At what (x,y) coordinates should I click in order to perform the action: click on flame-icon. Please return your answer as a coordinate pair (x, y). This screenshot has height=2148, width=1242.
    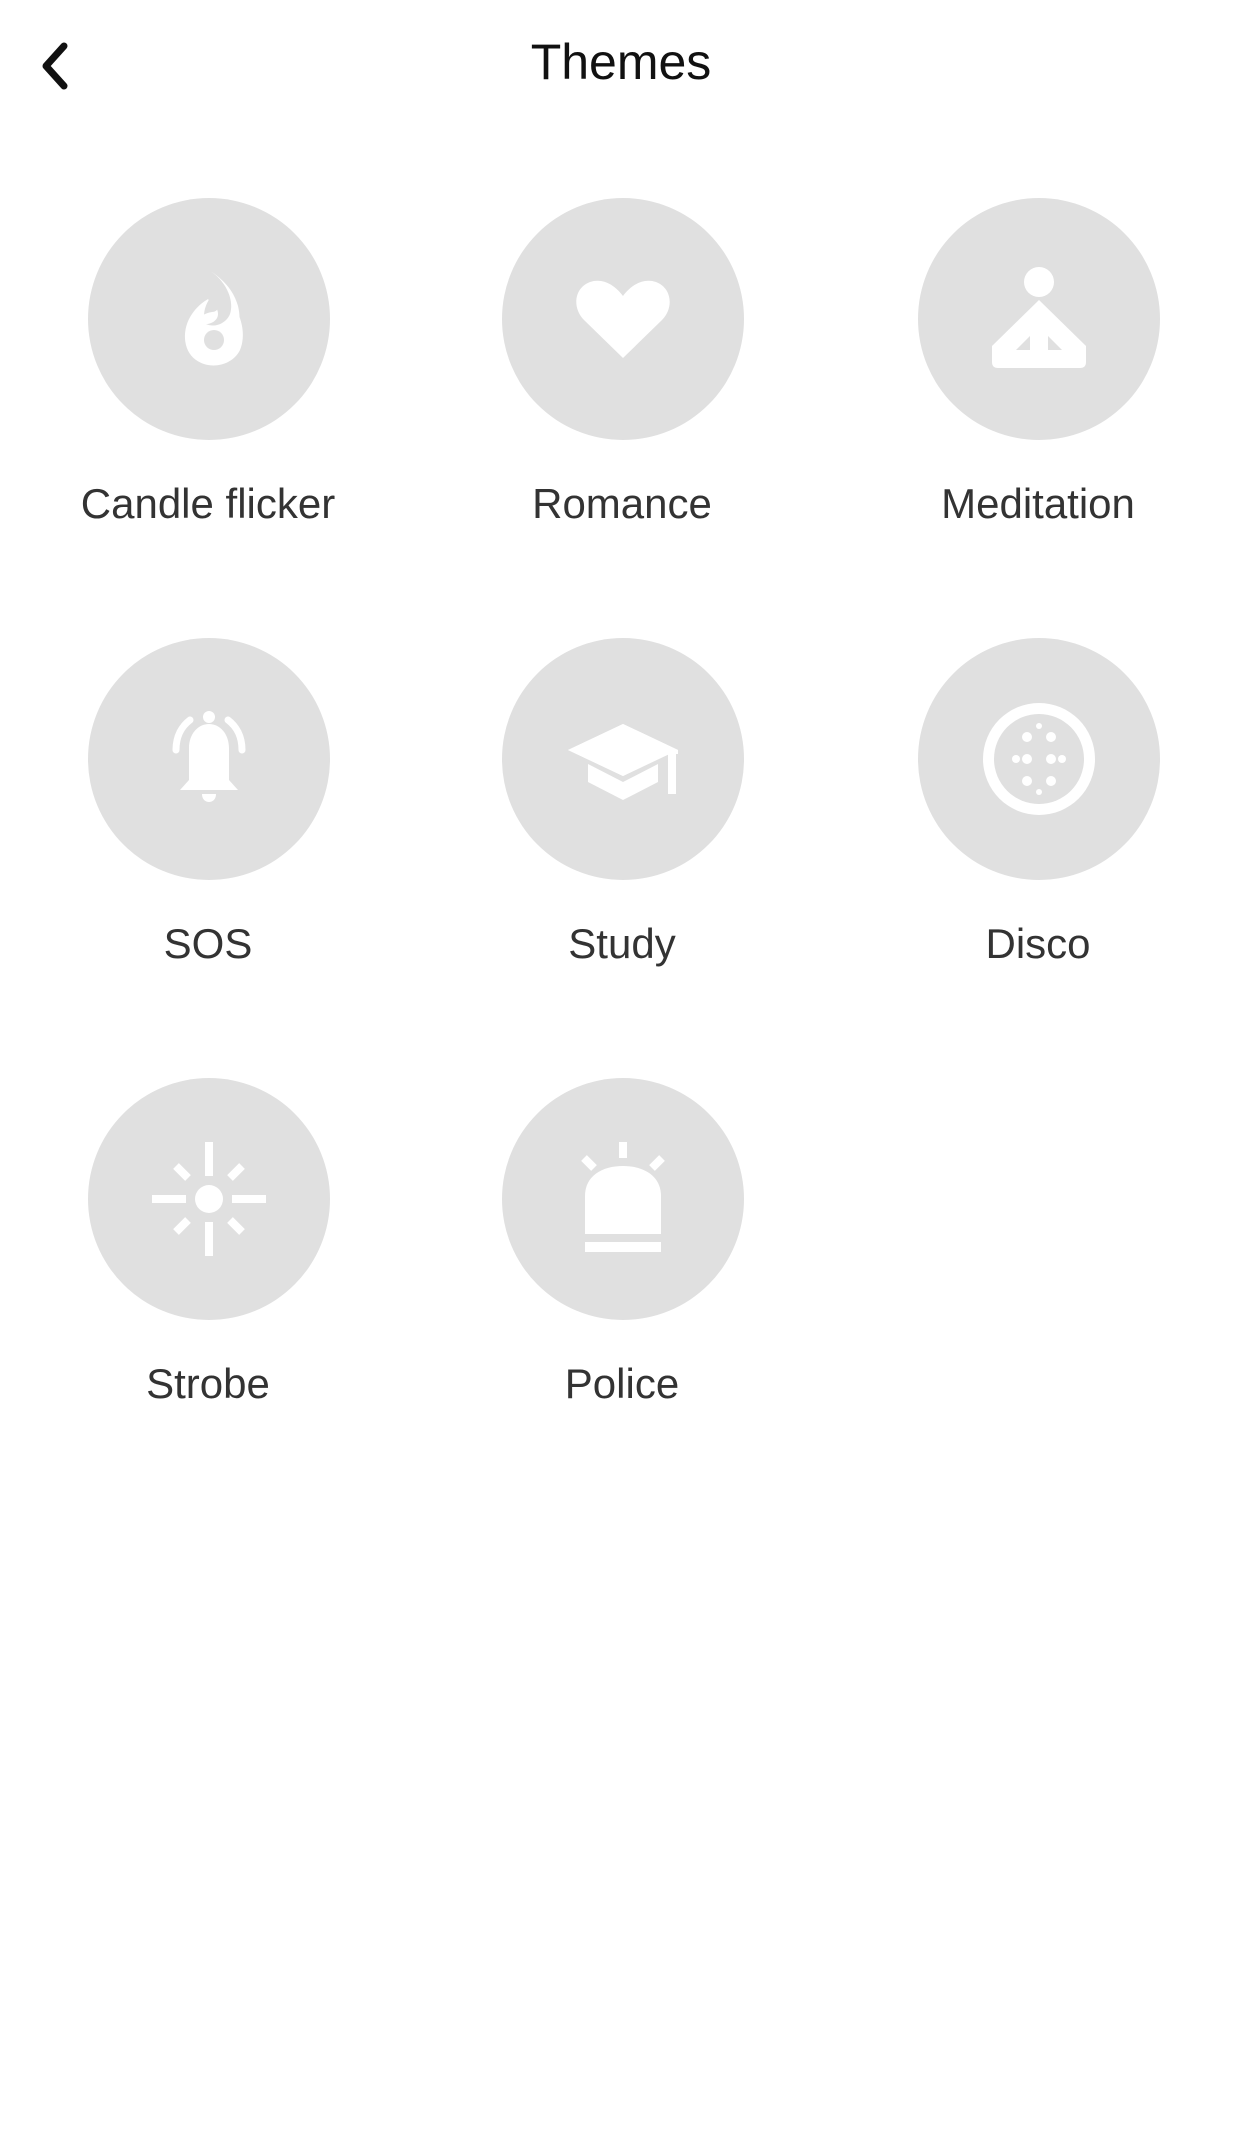
    Looking at the image, I should click on (213, 319).